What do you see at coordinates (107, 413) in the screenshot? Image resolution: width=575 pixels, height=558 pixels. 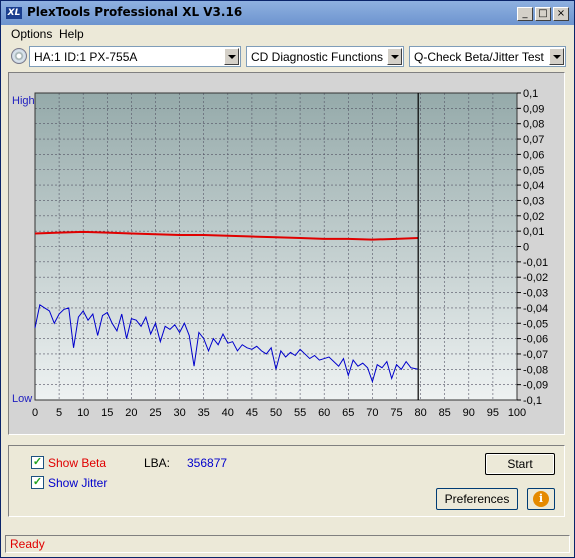 I see `x-tick-label: 15` at bounding box center [107, 413].